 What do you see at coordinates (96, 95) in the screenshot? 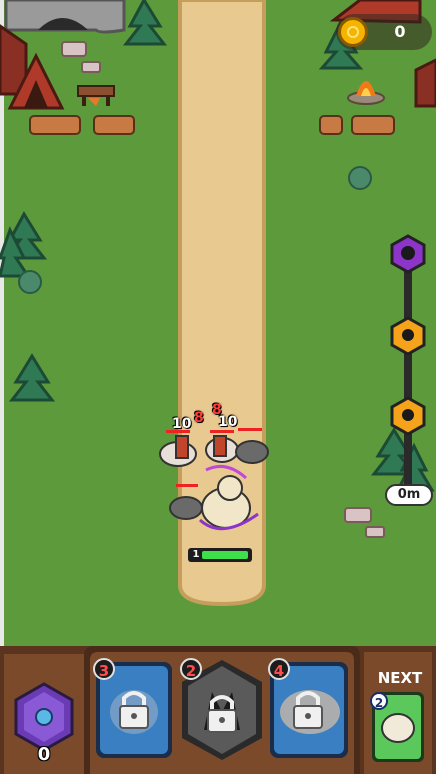
I see `table` at bounding box center [96, 95].